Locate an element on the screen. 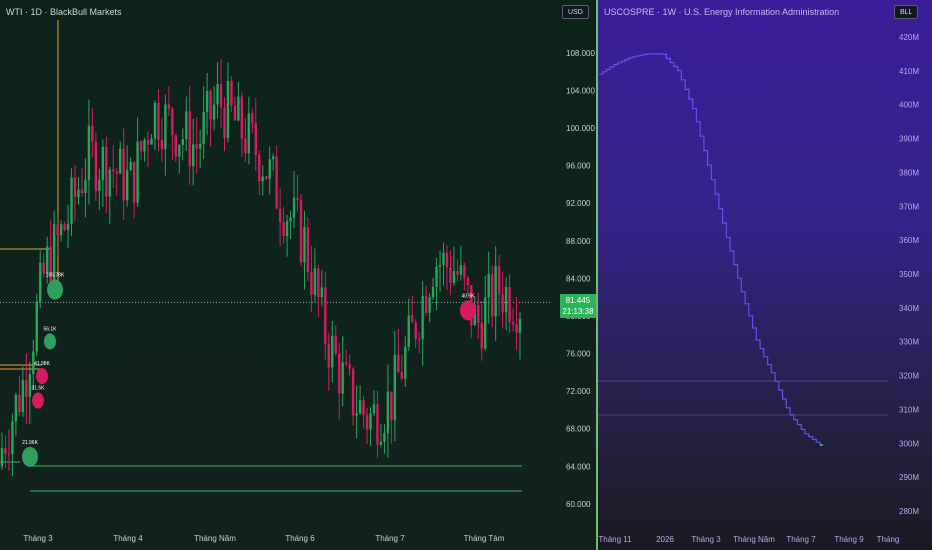 The image size is (932, 550). value-tick-label: 300M is located at coordinates (909, 443).